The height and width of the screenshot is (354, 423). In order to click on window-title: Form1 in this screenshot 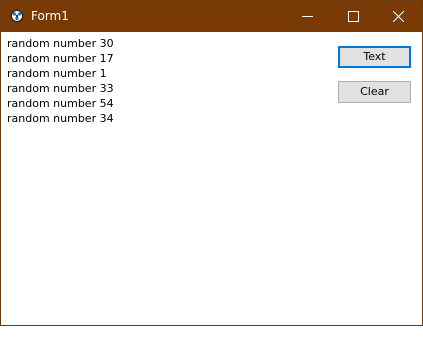, I will do `click(50, 16)`.